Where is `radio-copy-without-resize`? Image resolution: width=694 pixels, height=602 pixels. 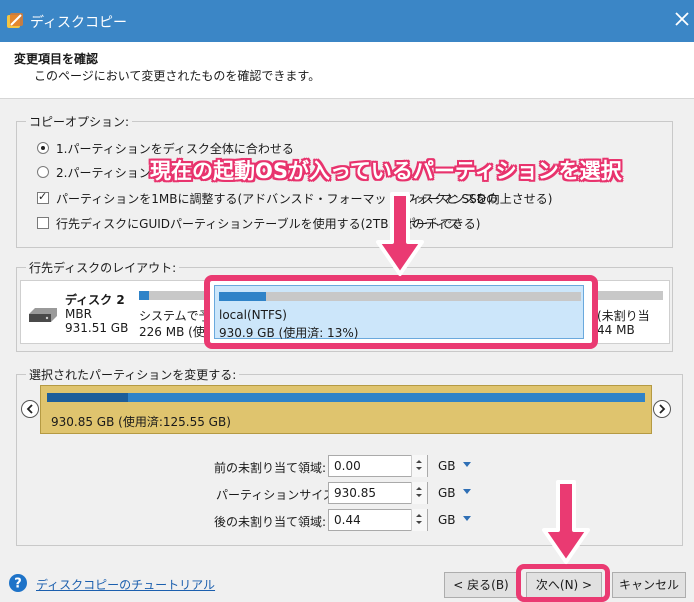
radio-copy-without-resize is located at coordinates (43, 172).